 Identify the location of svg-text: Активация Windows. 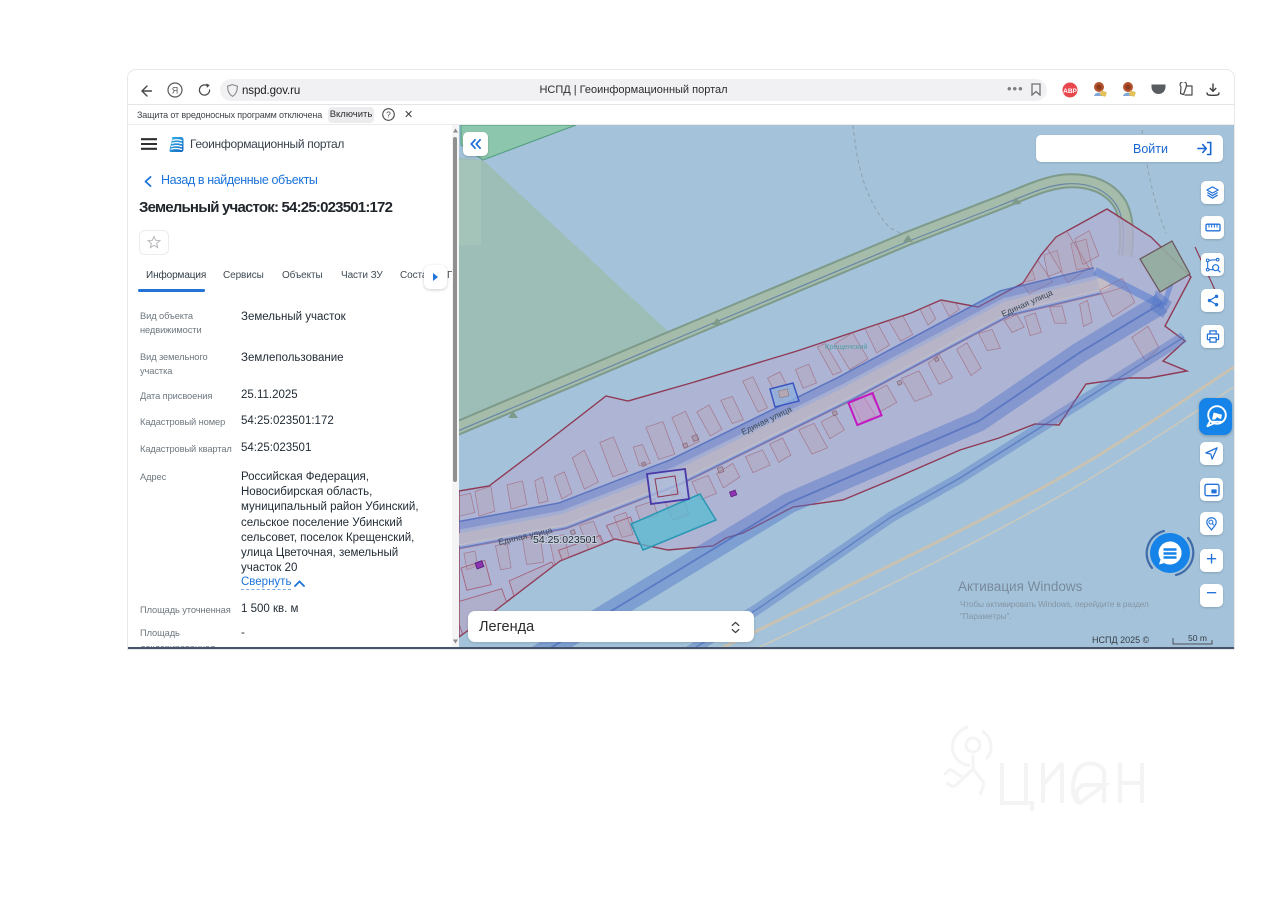
(1020, 586).